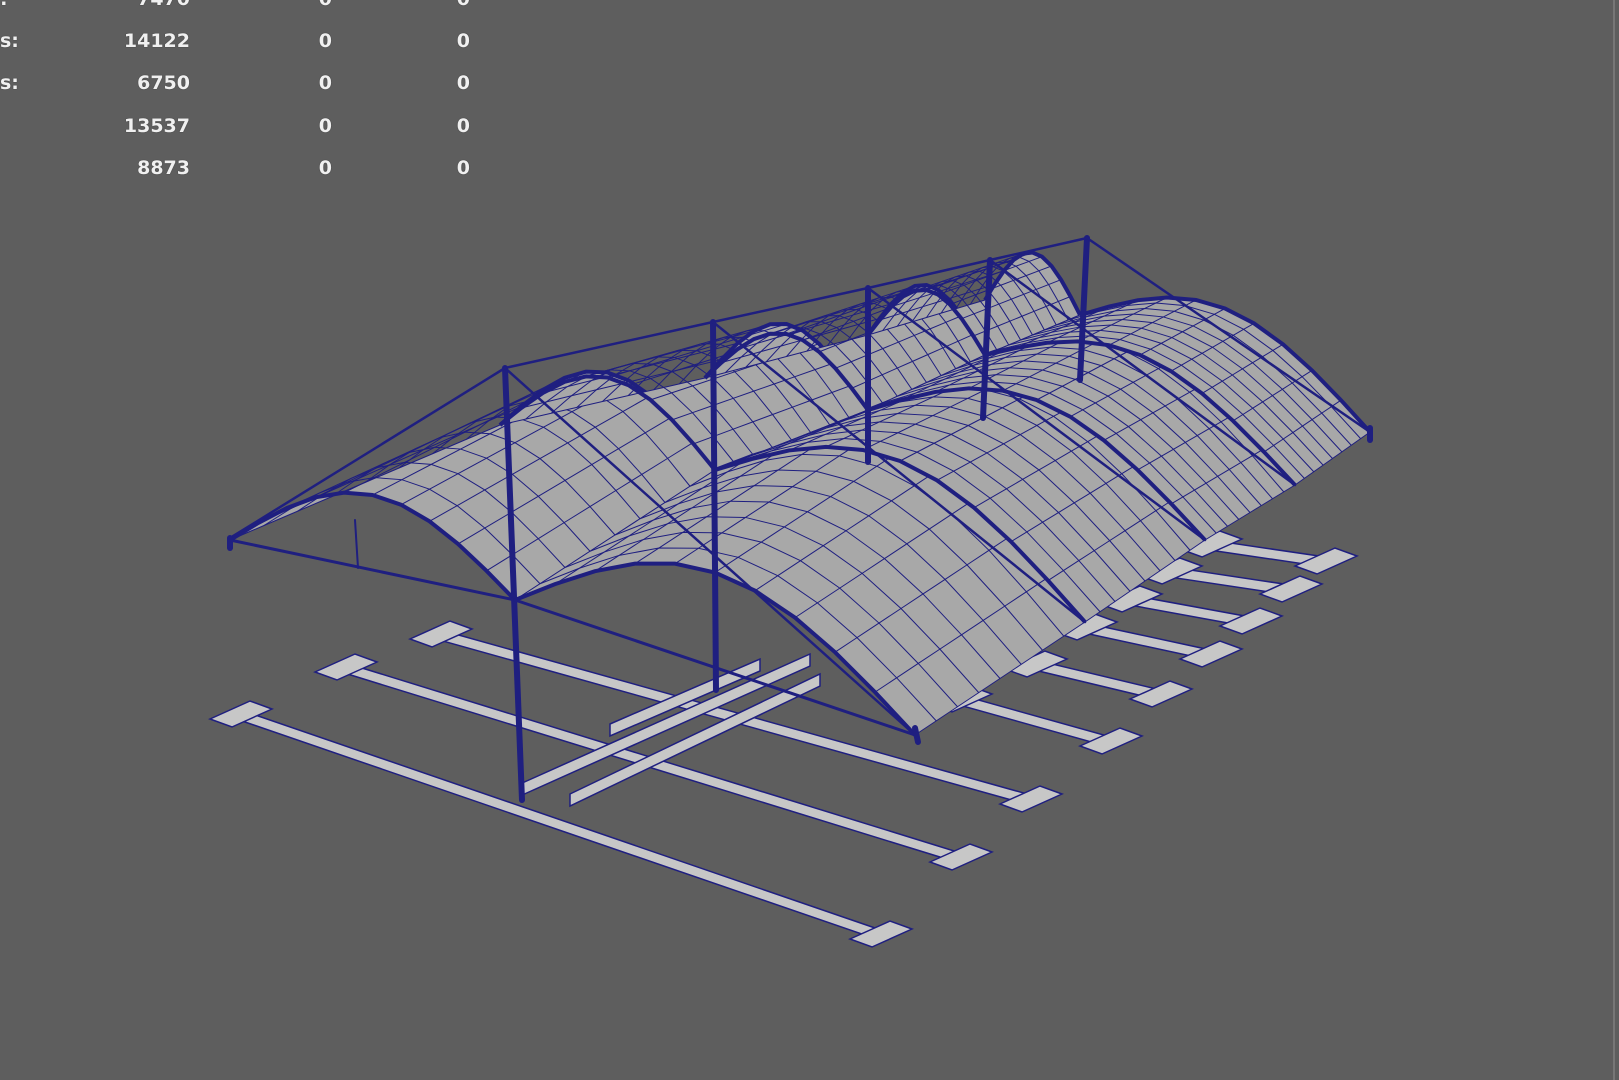  I want to click on roof-bay, so click(472, 485).